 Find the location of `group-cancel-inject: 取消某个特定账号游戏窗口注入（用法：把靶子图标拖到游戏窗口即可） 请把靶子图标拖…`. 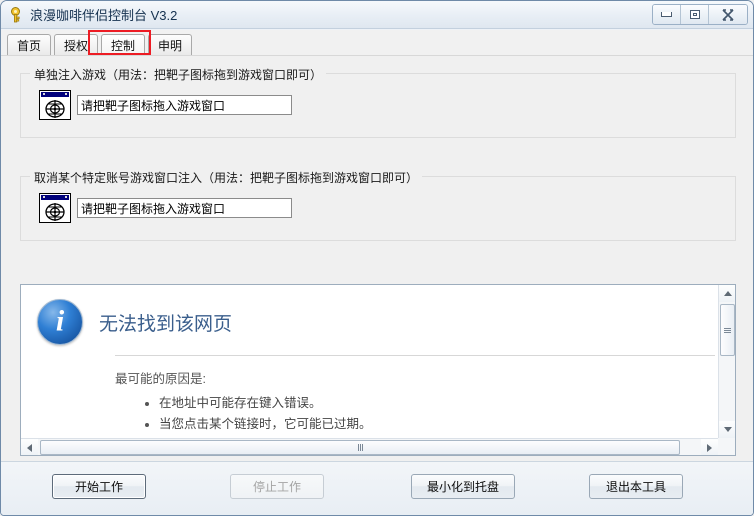

group-cancel-inject: 取消某个特定账号游戏窗口注入（用法：把靶子图标拖到游戏窗口即可） 请把靶子图标拖… is located at coordinates (378, 205).